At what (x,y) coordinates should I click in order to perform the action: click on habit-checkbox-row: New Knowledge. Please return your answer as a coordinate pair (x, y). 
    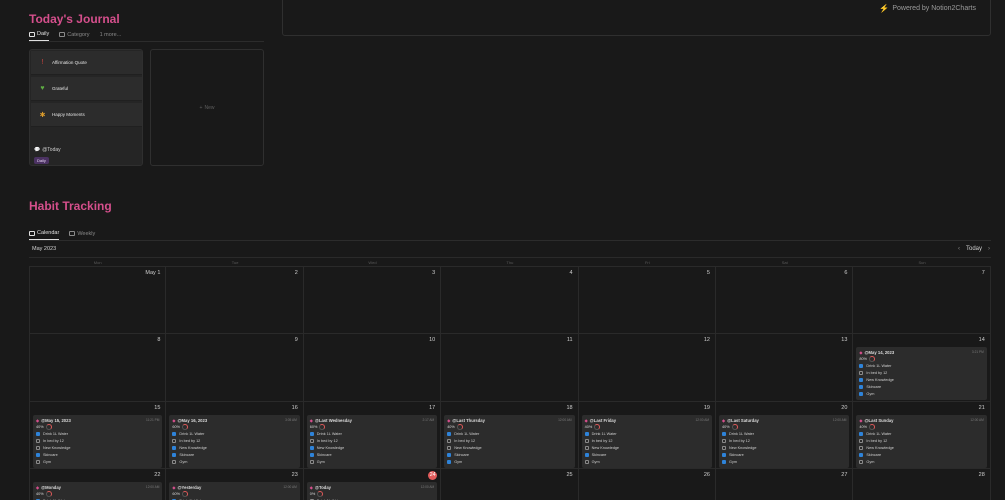
    Looking at the image, I should click on (371, 447).